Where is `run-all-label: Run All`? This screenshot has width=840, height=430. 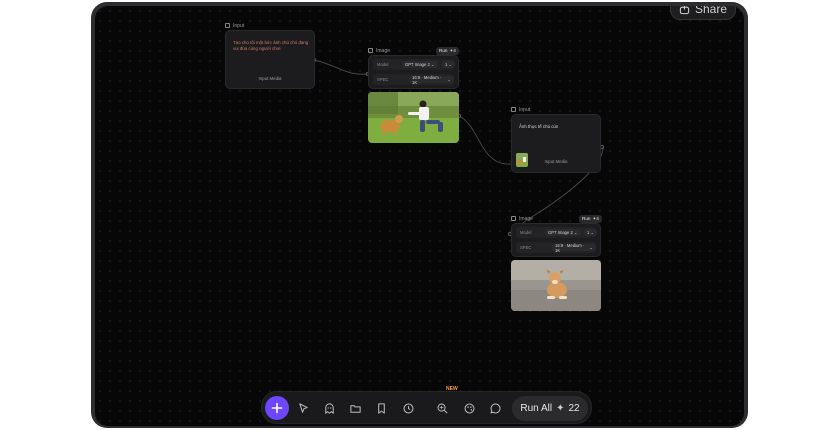
run-all-label: Run All is located at coordinates (536, 408).